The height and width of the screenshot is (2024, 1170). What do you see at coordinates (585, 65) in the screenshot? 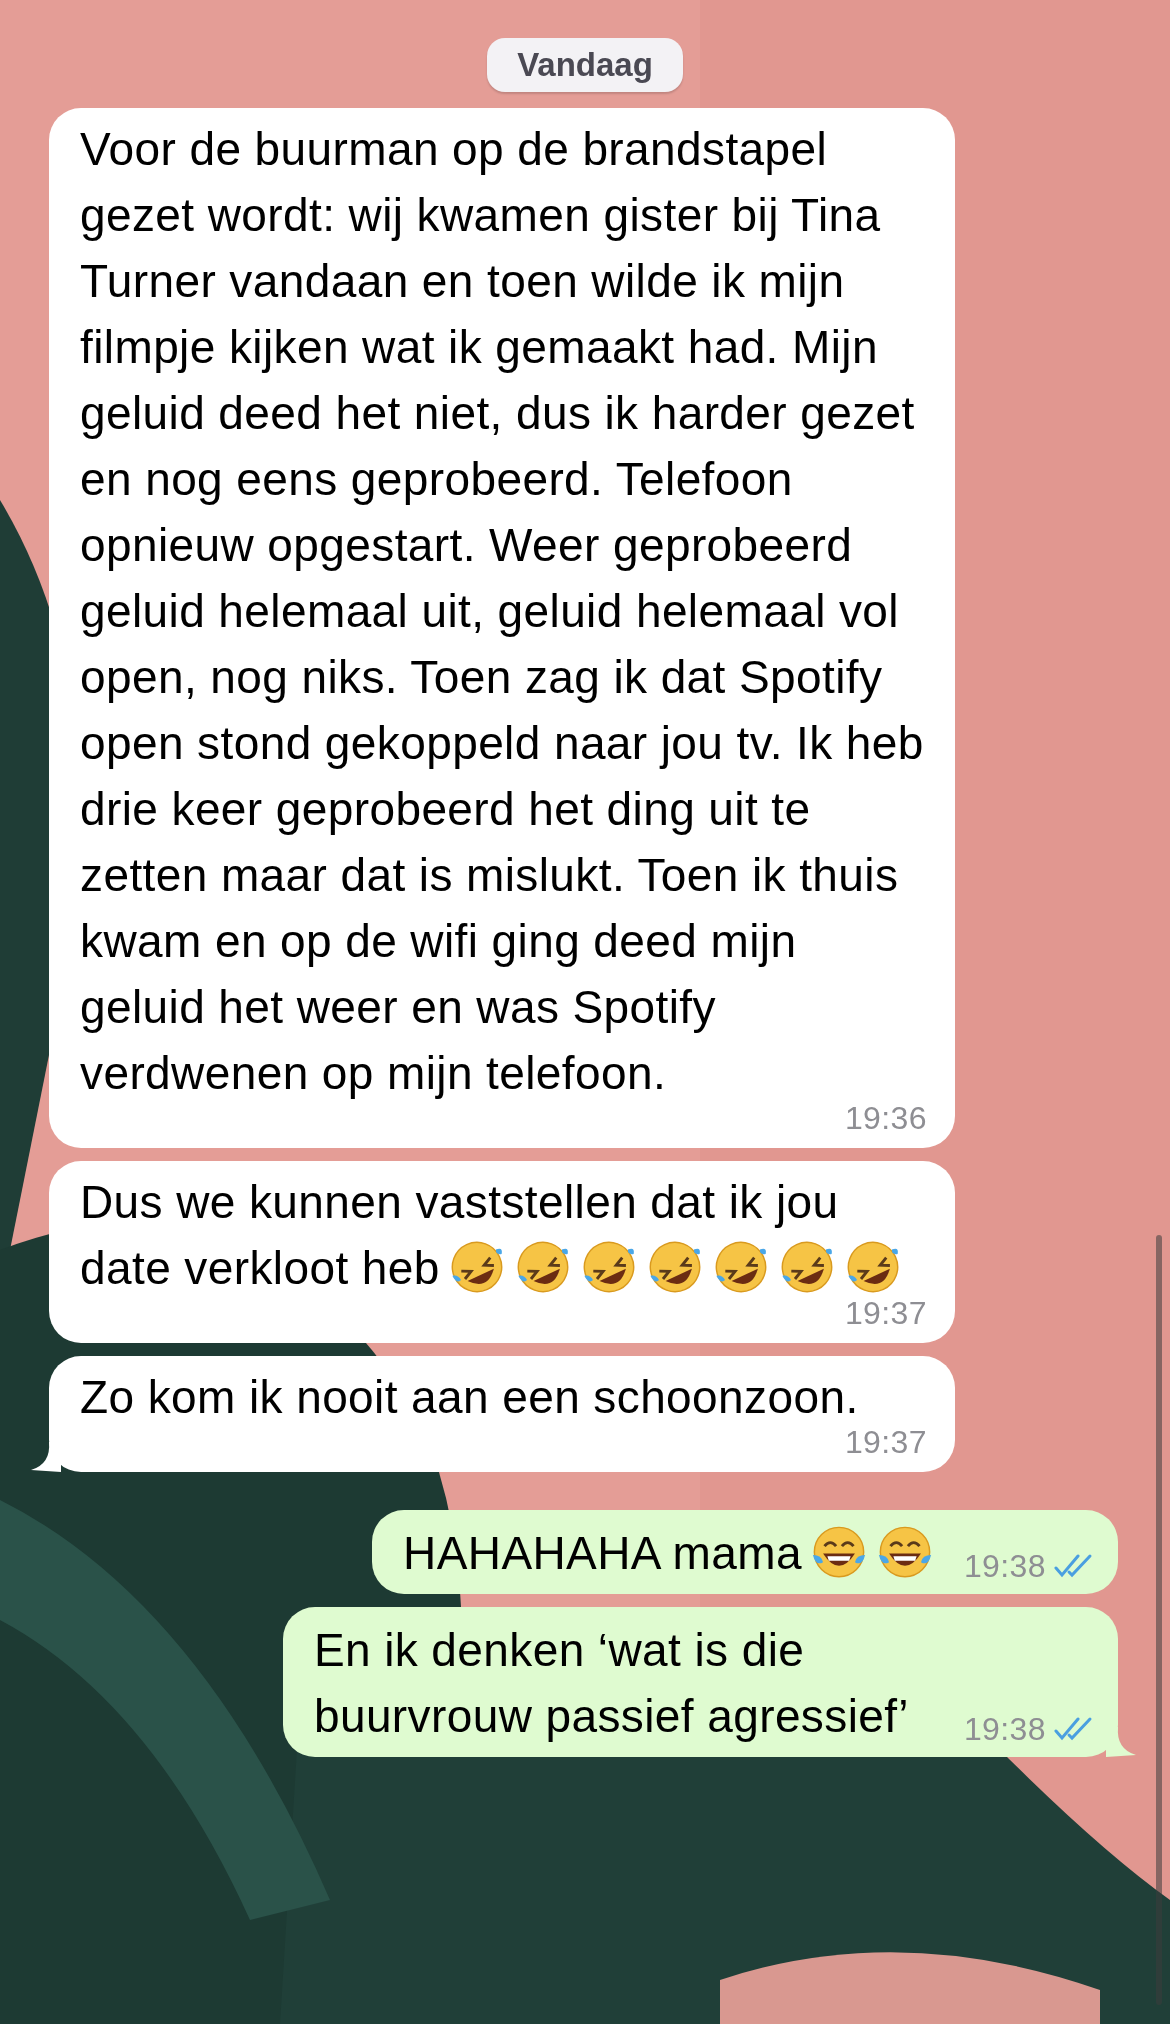
I see `date-chip: Vandaag` at bounding box center [585, 65].